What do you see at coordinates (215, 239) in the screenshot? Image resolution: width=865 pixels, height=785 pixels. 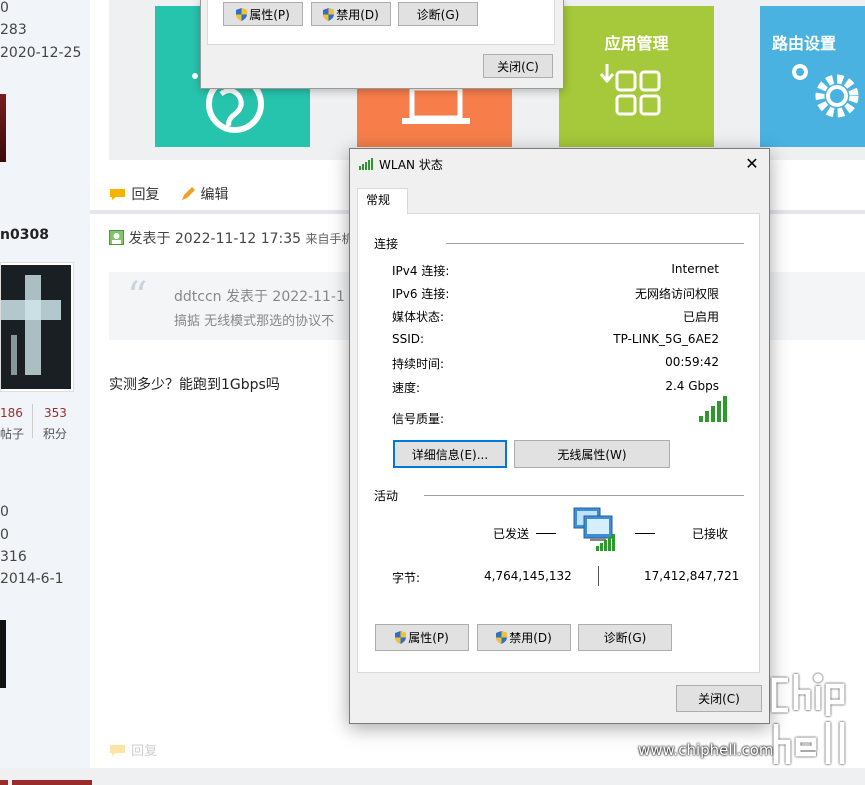 I see `post-date: 发表于 2022-11-12 17:35` at bounding box center [215, 239].